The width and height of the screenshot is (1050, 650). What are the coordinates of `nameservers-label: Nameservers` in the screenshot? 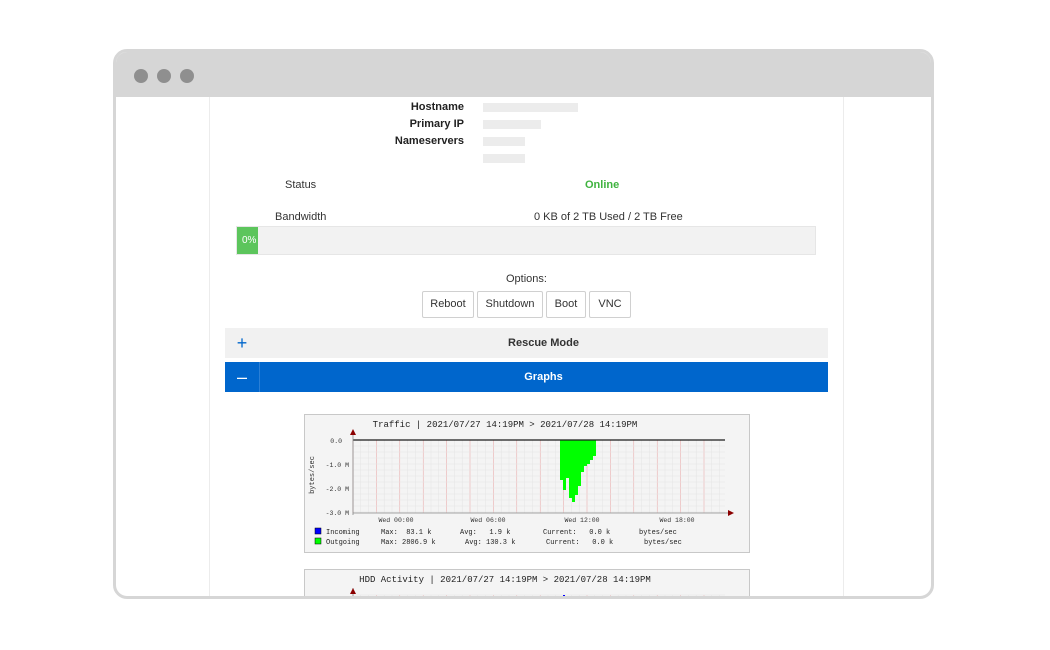 It's located at (429, 141).